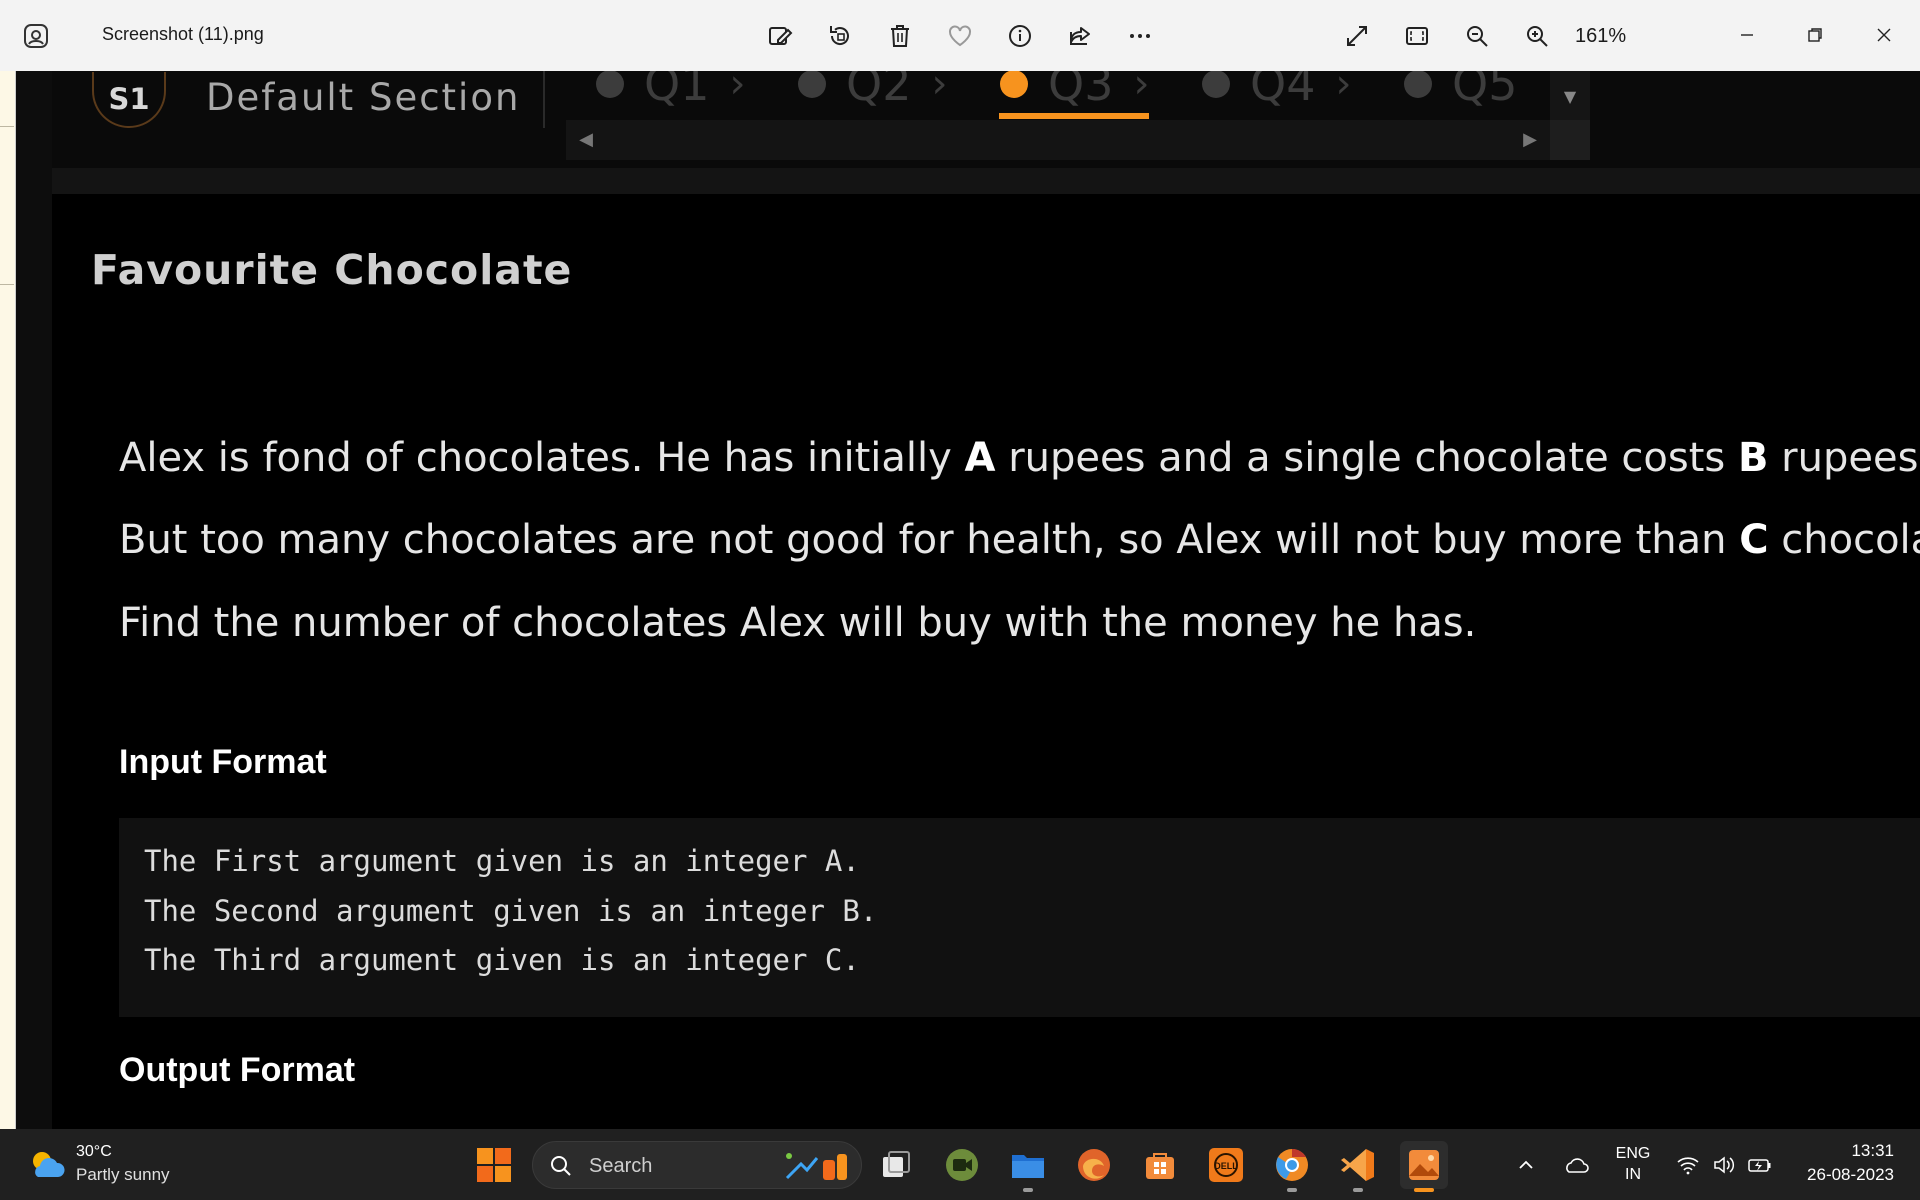 The image size is (1920, 1200). I want to click on more-icon, so click(1140, 36).